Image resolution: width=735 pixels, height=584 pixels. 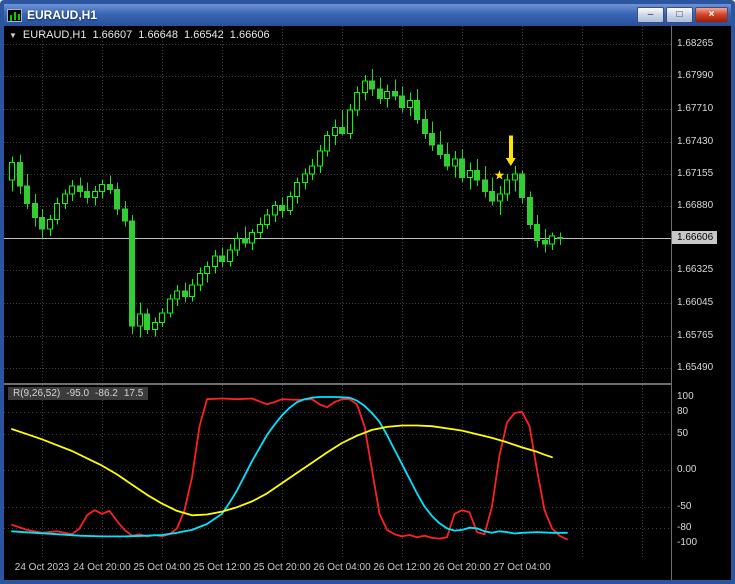 I want to click on close-value: 1.66606, so click(x=249, y=35).